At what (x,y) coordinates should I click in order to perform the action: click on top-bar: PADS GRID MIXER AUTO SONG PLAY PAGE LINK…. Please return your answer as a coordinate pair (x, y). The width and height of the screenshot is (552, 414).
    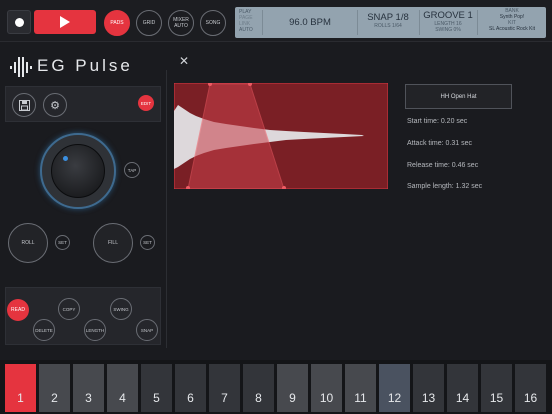
    Looking at the image, I should click on (276, 21).